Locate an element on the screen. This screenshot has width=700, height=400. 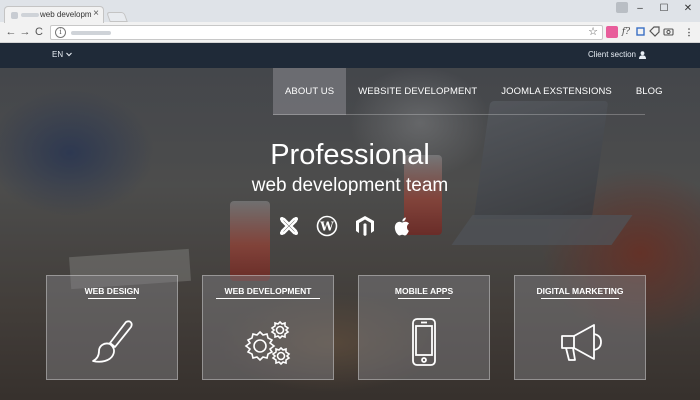
nav-divider is located at coordinates (459, 114).